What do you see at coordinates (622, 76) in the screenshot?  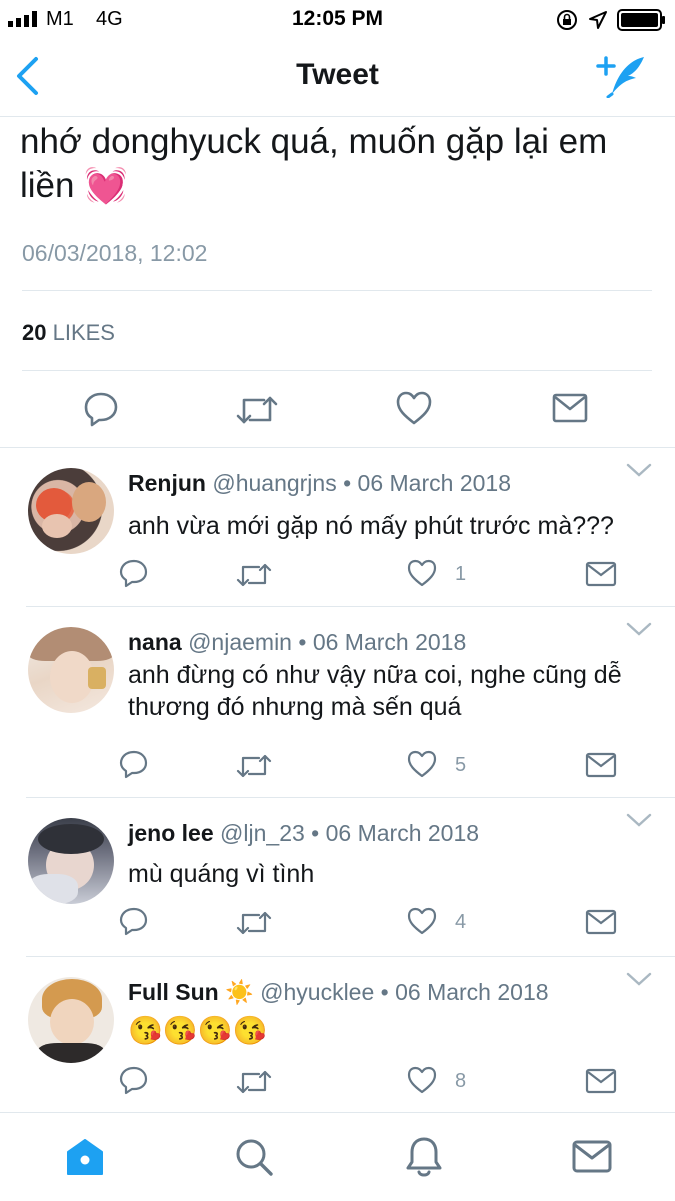 I see `compose-feather-icon` at bounding box center [622, 76].